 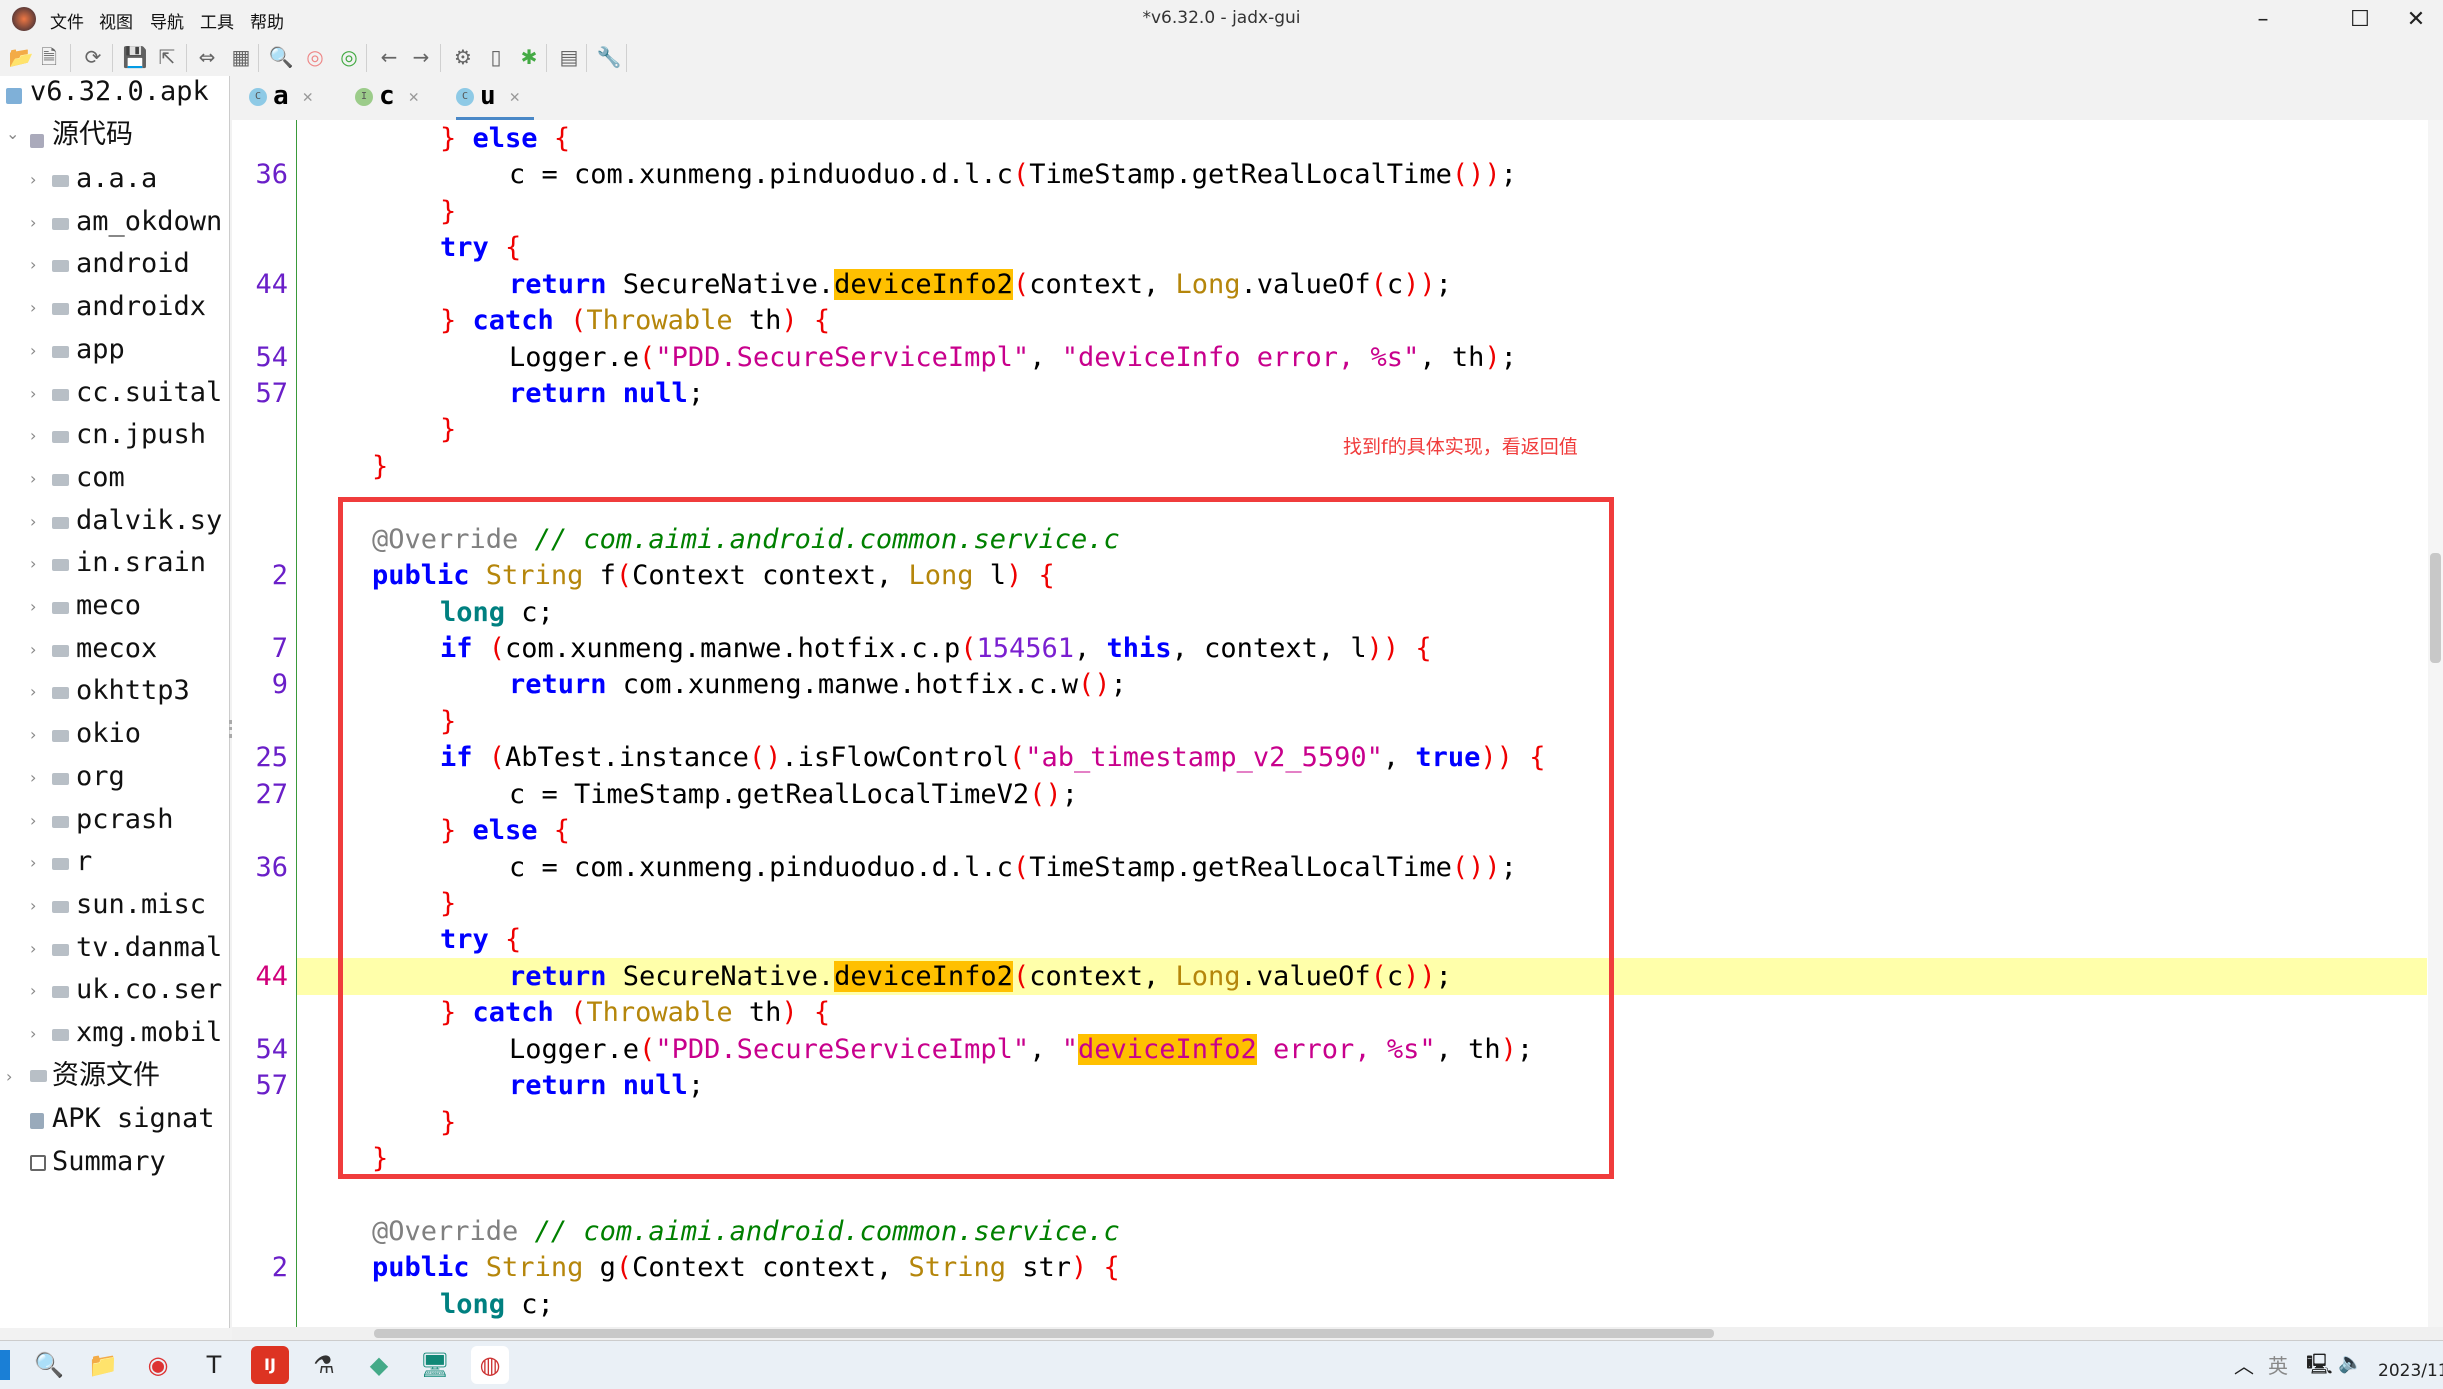 I want to click on tree-item-package: mecox, so click(x=116, y=649).